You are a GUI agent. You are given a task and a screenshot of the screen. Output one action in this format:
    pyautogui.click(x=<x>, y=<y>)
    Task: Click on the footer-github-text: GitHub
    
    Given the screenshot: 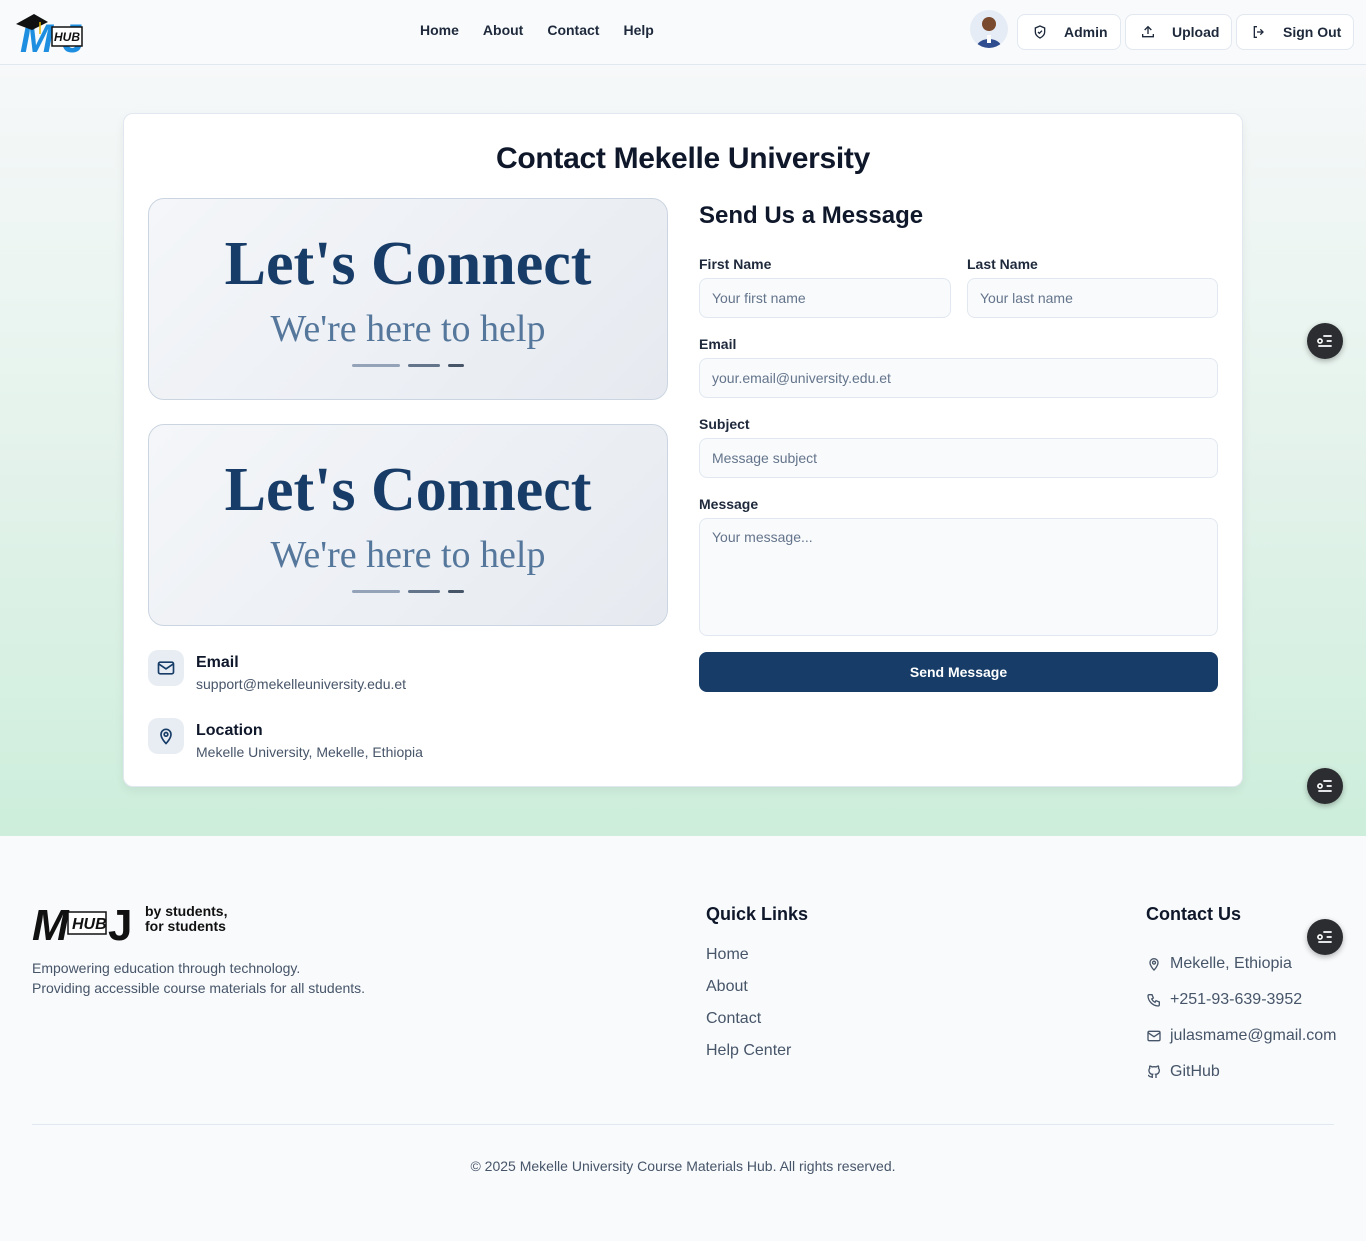 What is the action you would take?
    pyautogui.click(x=1195, y=1071)
    